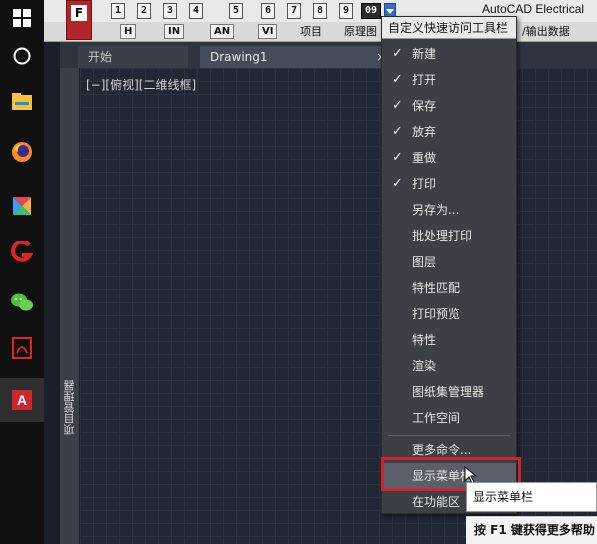  Describe the element at coordinates (436, 502) in the screenshot. I see `menu-item-label: 在功能区` at that location.